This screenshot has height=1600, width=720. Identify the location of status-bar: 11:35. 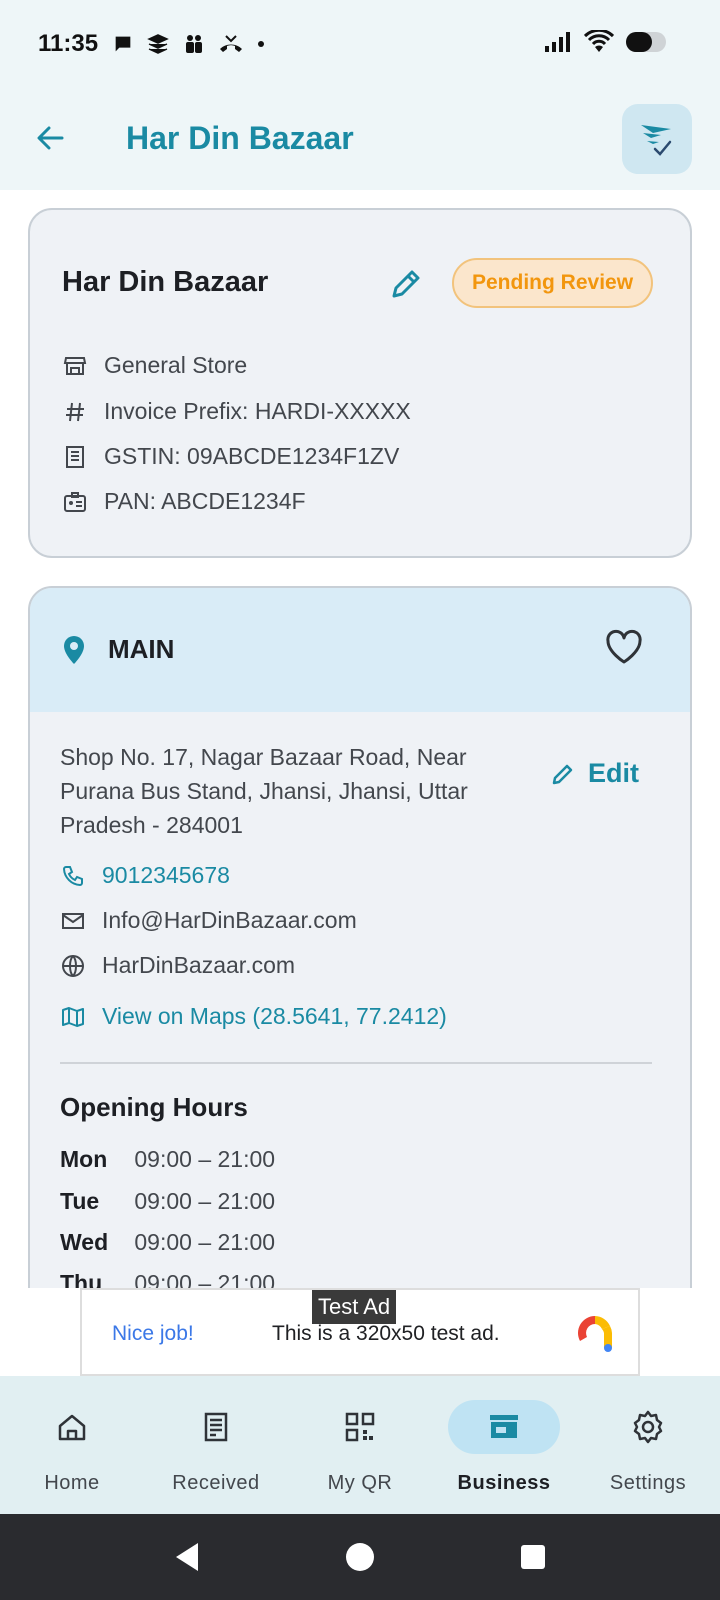
(360, 46).